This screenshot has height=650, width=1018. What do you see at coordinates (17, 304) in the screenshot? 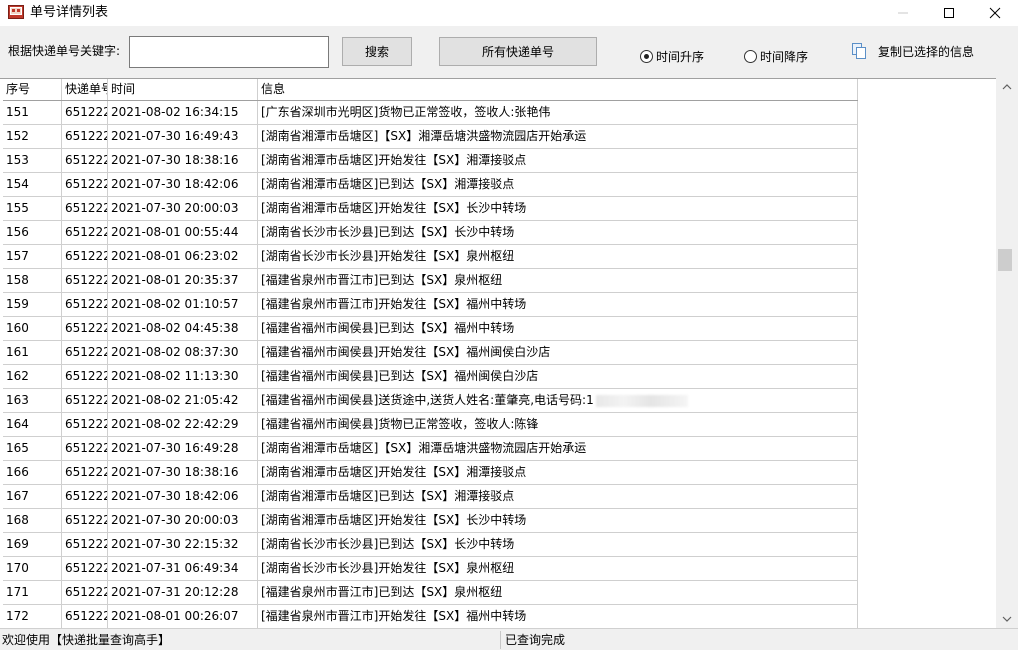
I see `row-no-text: 159` at bounding box center [17, 304].